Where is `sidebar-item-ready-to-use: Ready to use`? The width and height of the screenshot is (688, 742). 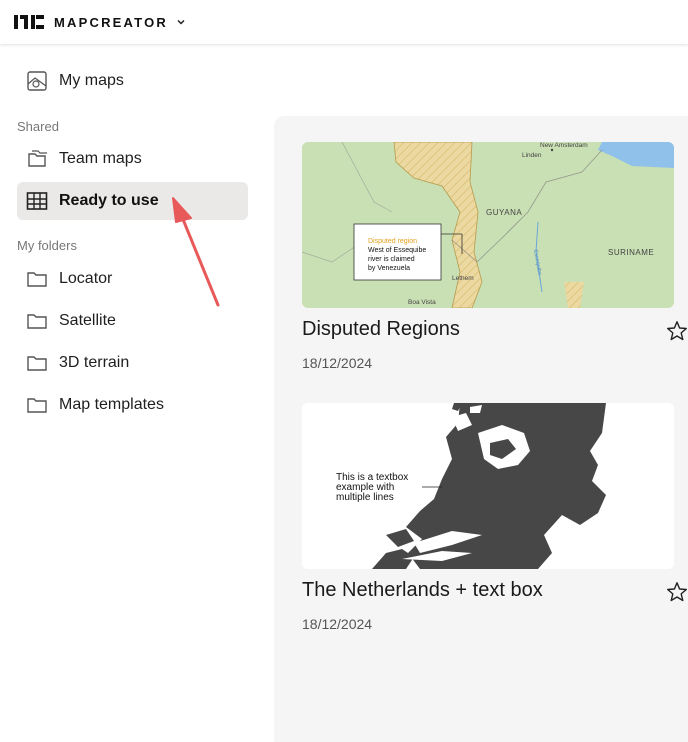
sidebar-item-ready-to-use: Ready to use is located at coordinates (132, 201).